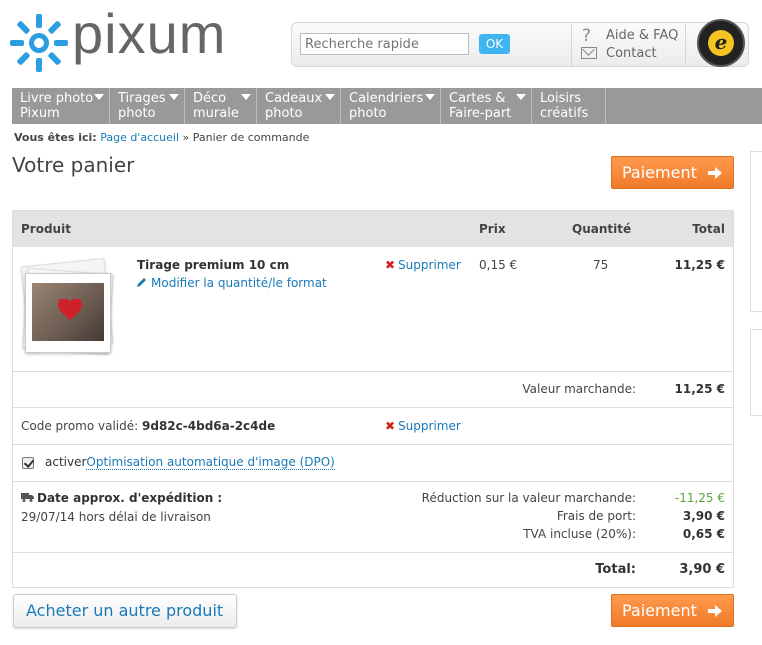  I want to click on trusted-shops-badge: e, so click(721, 43).